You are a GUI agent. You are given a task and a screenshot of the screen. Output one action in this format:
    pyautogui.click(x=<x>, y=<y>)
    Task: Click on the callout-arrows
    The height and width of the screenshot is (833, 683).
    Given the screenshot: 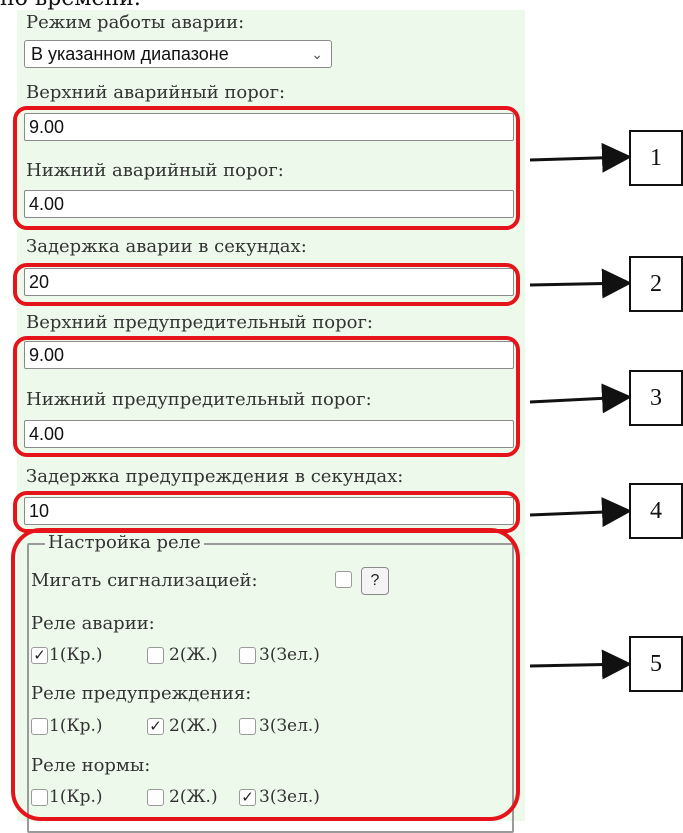 What is the action you would take?
    pyautogui.click(x=580, y=411)
    